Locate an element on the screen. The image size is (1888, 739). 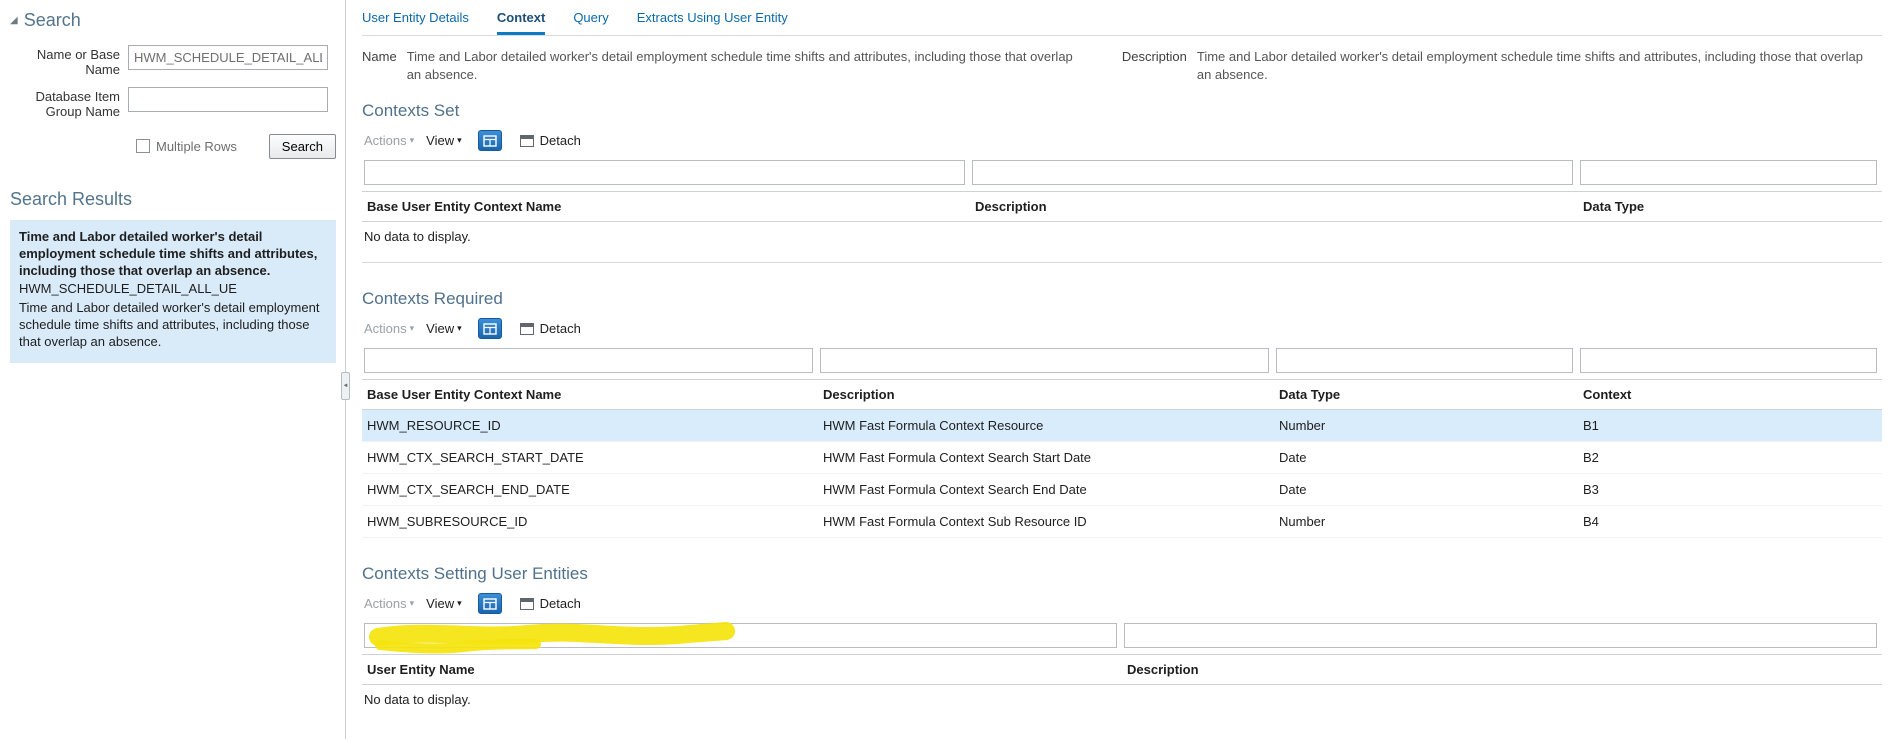
search-results-title: Search Results is located at coordinates (71, 198).